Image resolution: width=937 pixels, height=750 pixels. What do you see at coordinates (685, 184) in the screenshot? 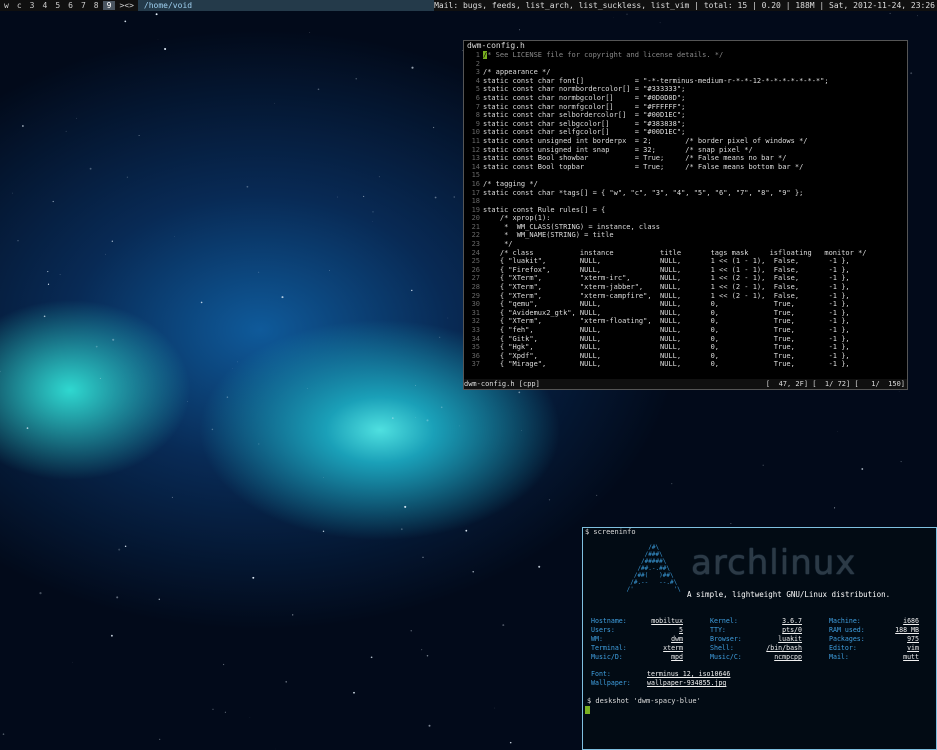
I see `code-line: 16/* tagging */` at bounding box center [685, 184].